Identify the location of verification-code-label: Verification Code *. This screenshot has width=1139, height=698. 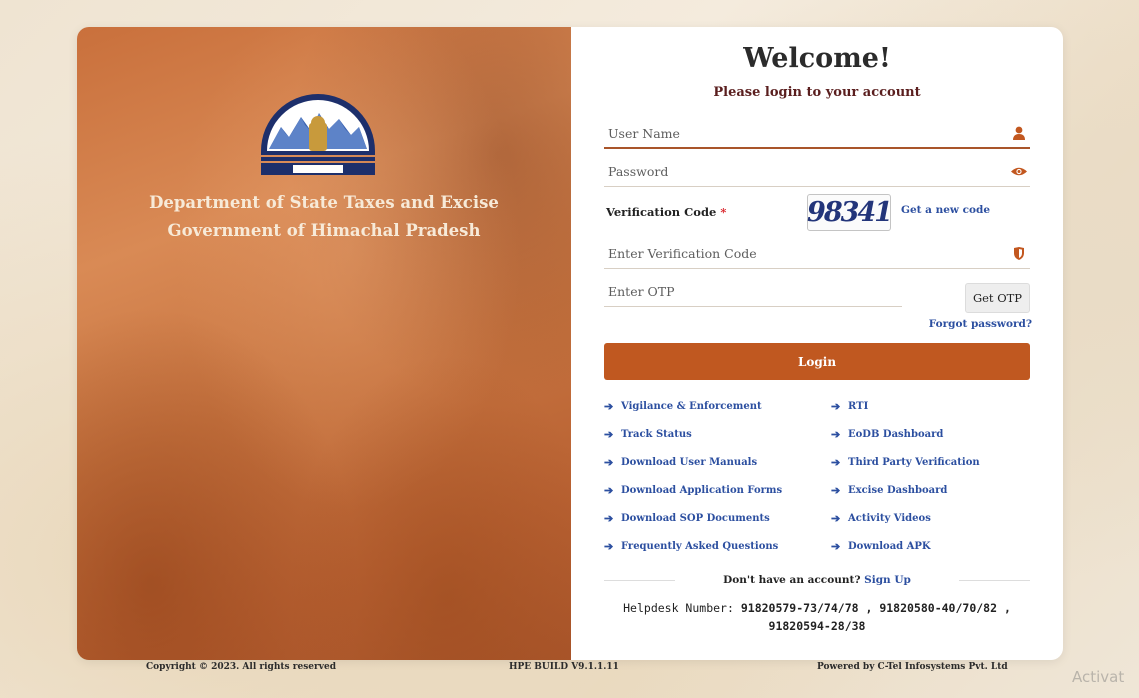
(666, 212).